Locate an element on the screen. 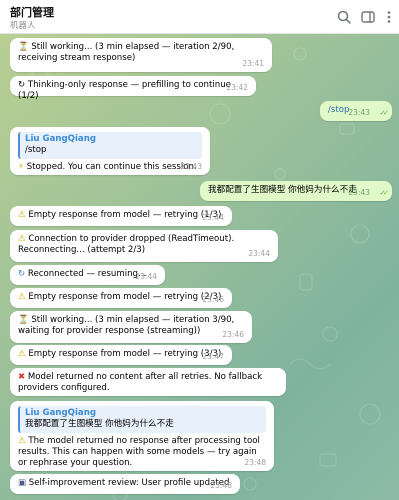 The width and height of the screenshot is (399, 500). message-bubble-outgoing: 我都配置了生图模型 你他妈为什么不走 23:43 ✓✓ is located at coordinates (296, 191).